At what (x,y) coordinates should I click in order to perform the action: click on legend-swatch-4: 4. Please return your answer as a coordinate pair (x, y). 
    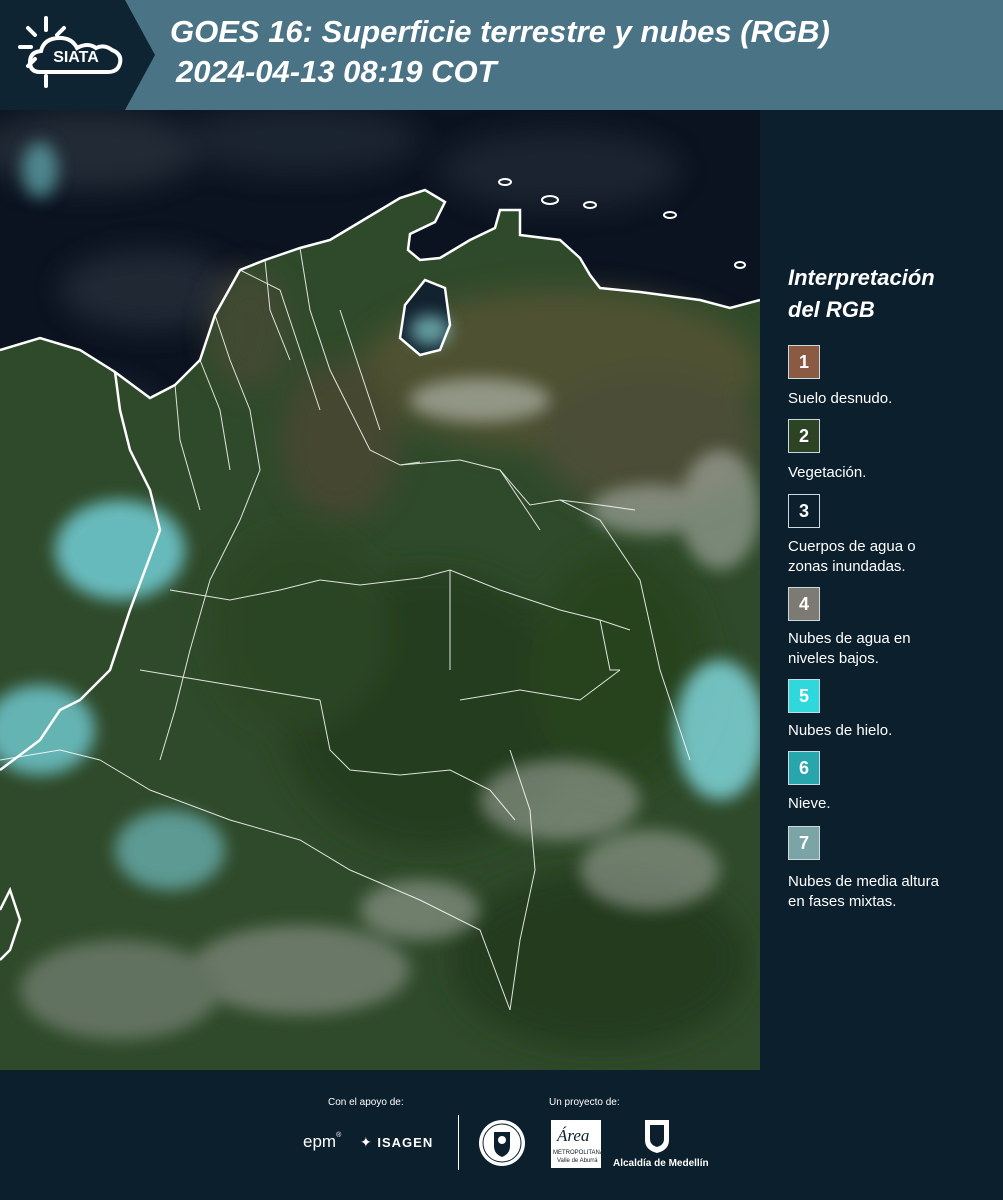
    Looking at the image, I should click on (804, 604).